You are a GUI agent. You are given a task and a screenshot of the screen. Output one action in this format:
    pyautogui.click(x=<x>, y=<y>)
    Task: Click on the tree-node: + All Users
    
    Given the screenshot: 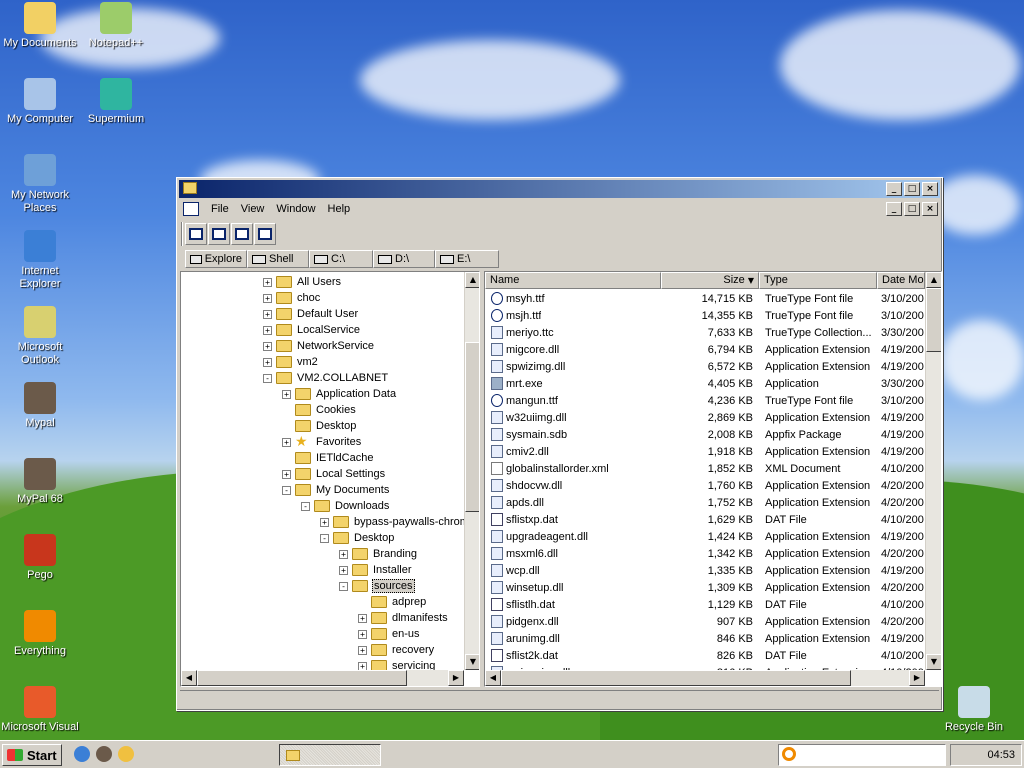 What is the action you would take?
    pyautogui.click(x=302, y=282)
    